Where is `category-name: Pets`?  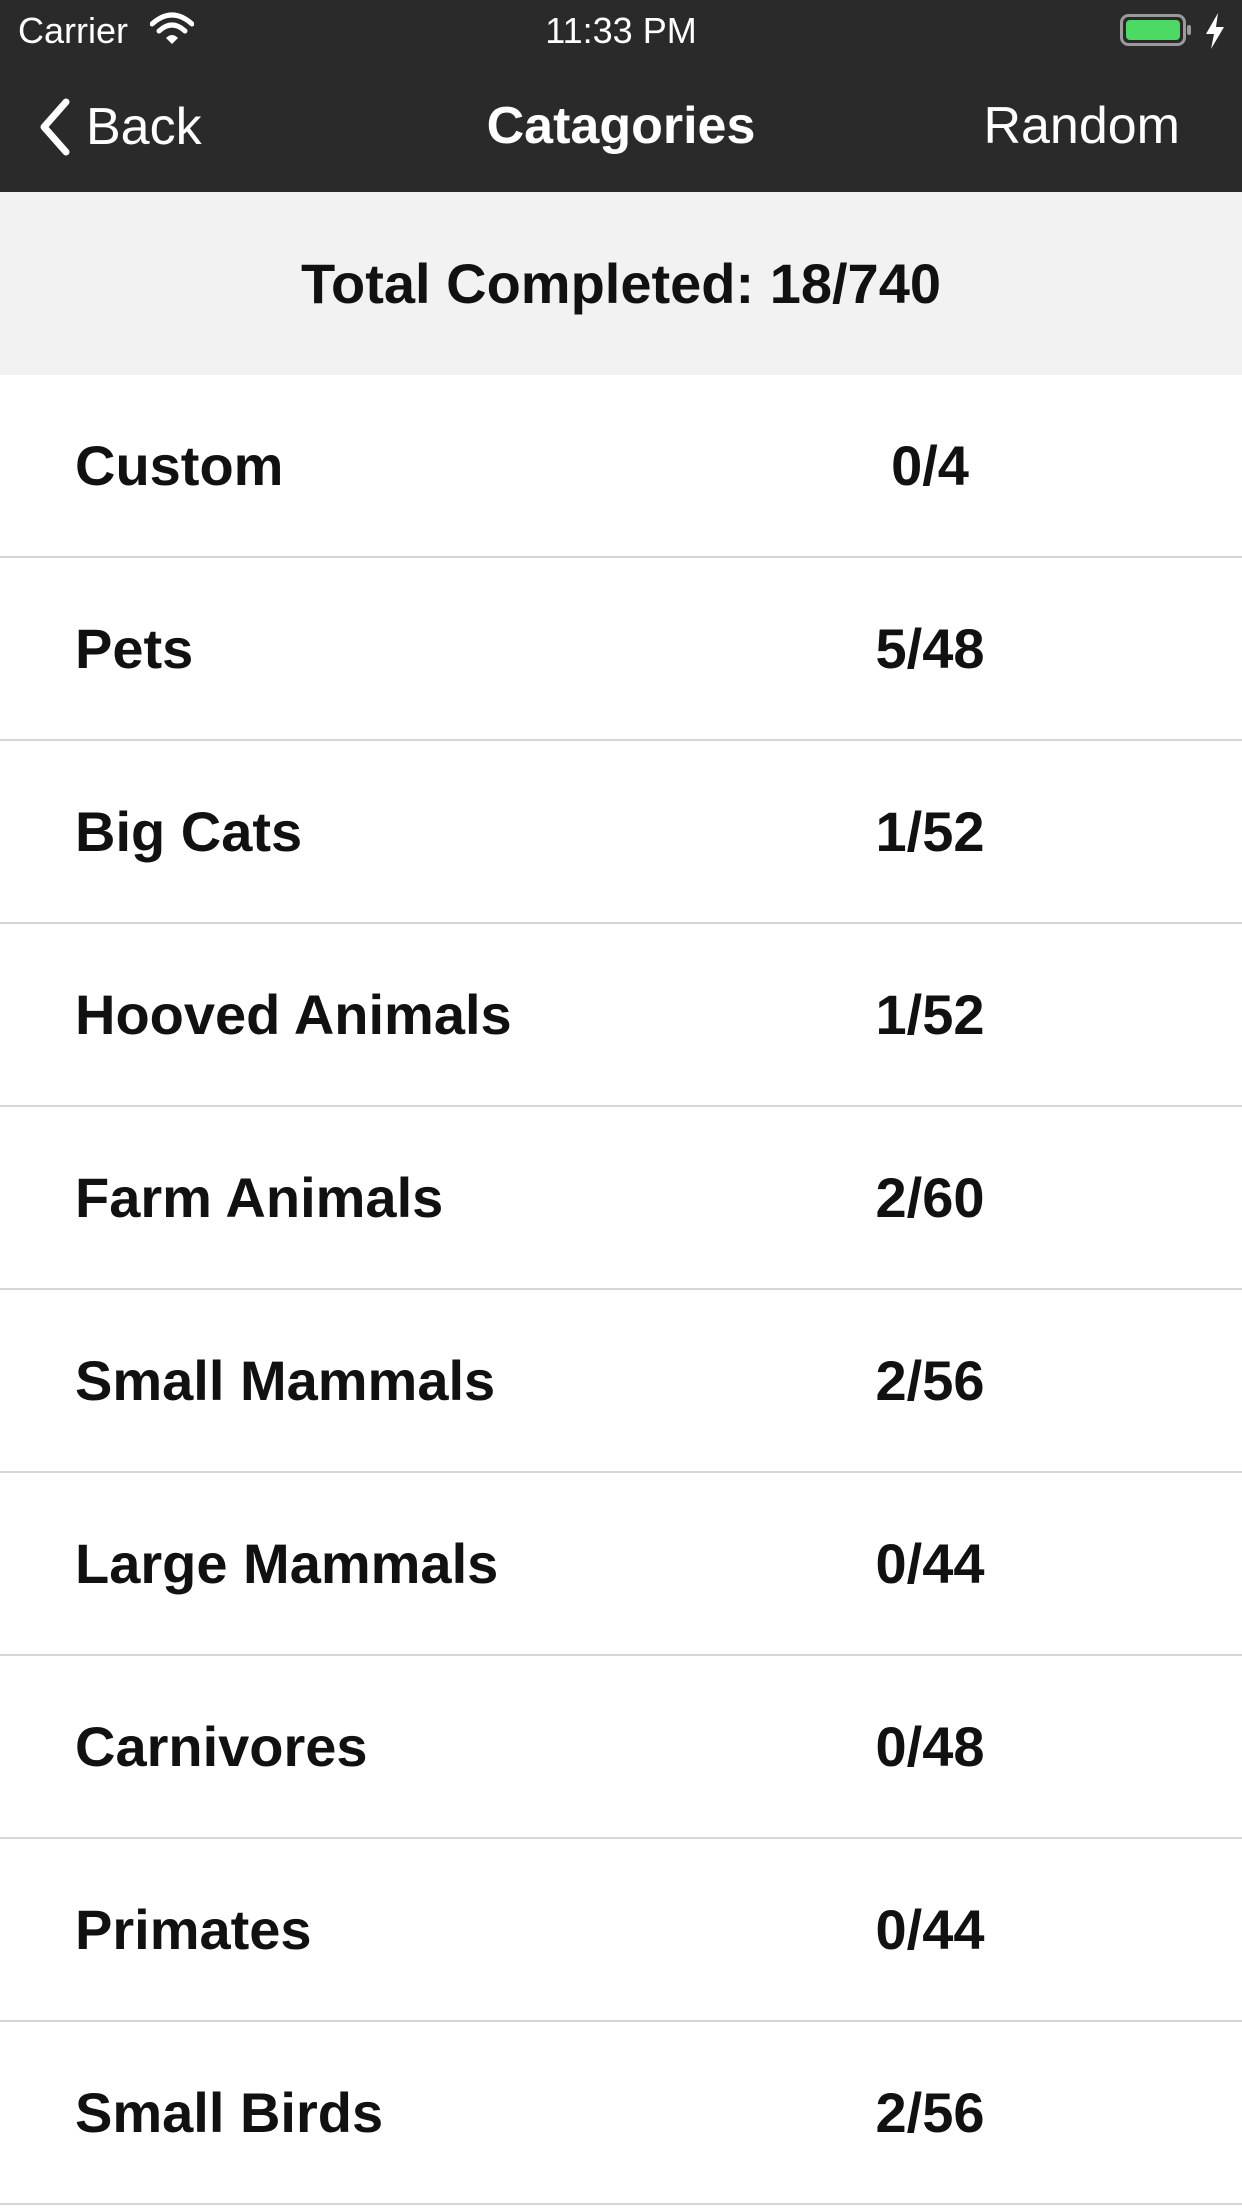 category-name: Pets is located at coordinates (134, 648).